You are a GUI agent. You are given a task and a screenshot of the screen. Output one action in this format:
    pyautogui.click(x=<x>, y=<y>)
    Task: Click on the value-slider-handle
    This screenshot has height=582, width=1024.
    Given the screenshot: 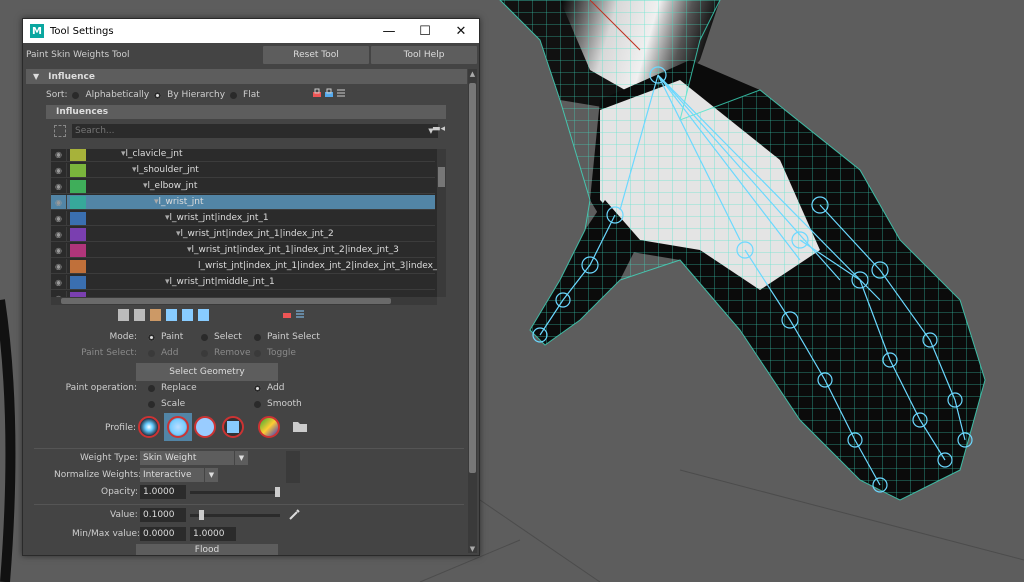 What is the action you would take?
    pyautogui.click(x=201, y=515)
    